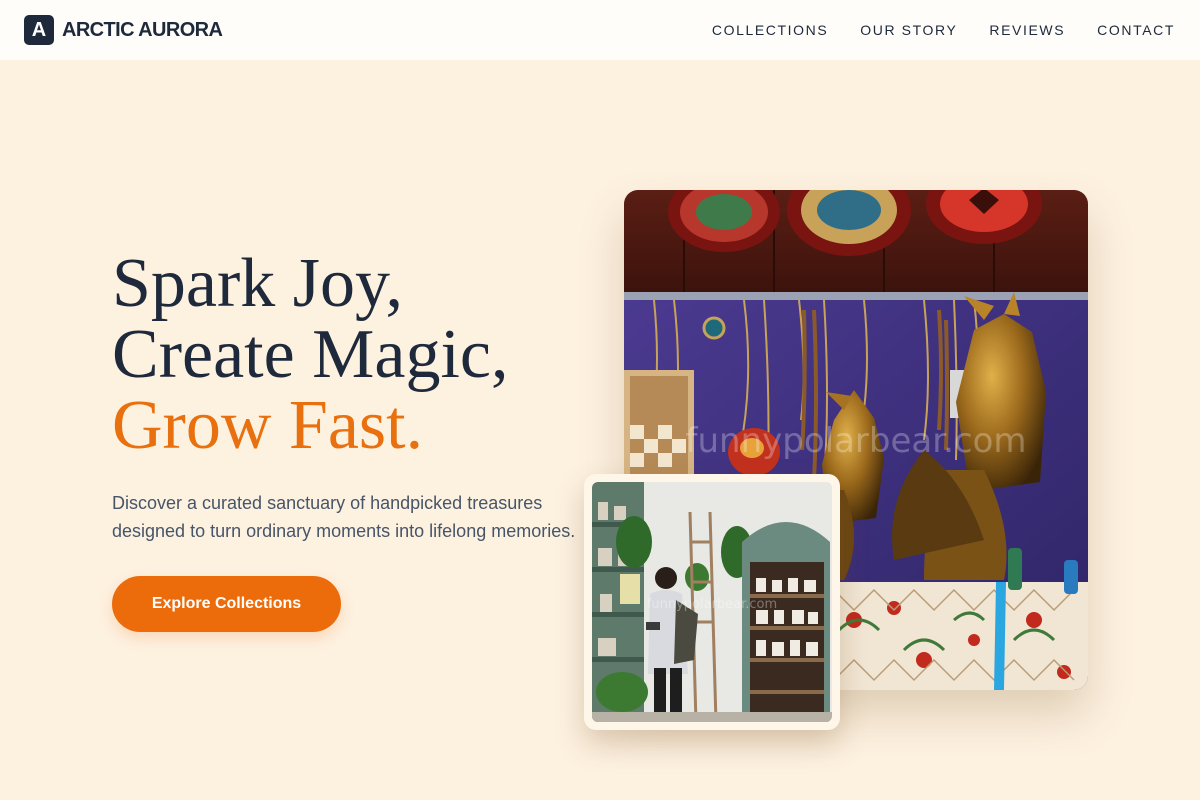  Describe the element at coordinates (1136, 30) in the screenshot. I see `nav-link-contact: CONTACT` at that location.